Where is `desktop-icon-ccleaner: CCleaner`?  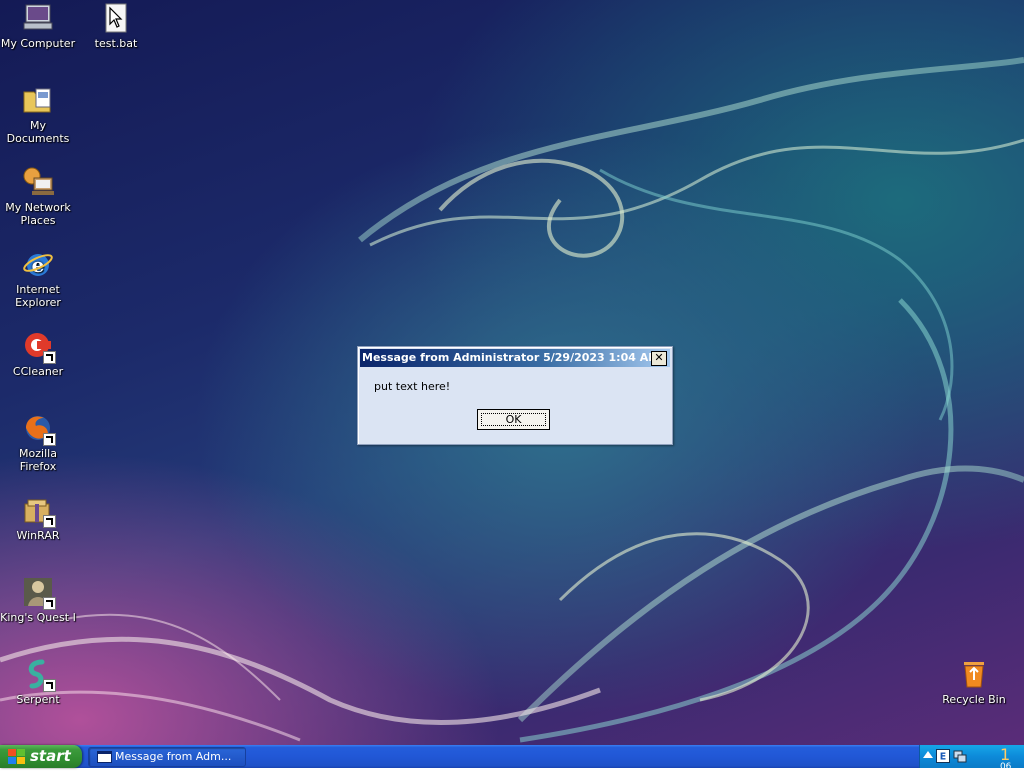 desktop-icon-ccleaner: CCleaner is located at coordinates (38, 354).